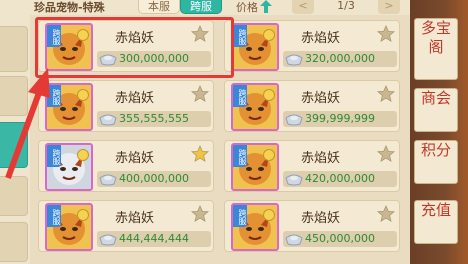 The height and width of the screenshot is (264, 468). Describe the element at coordinates (435, 37) in the screenshot. I see `menu-label: 多宝阁` at that location.